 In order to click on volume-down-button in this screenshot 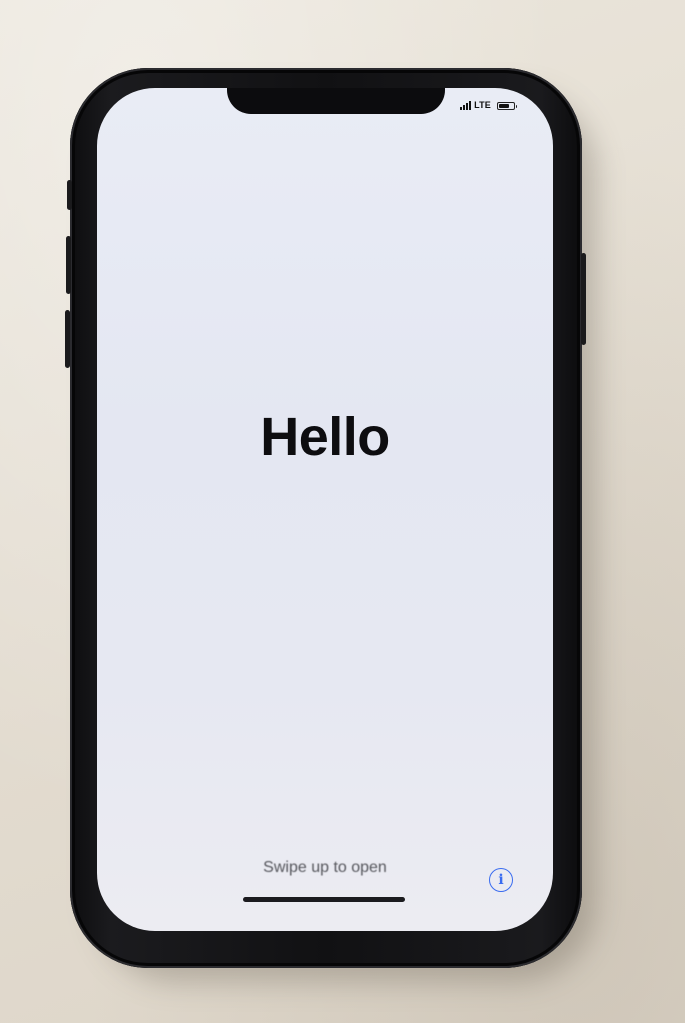, I will do `click(67, 339)`.